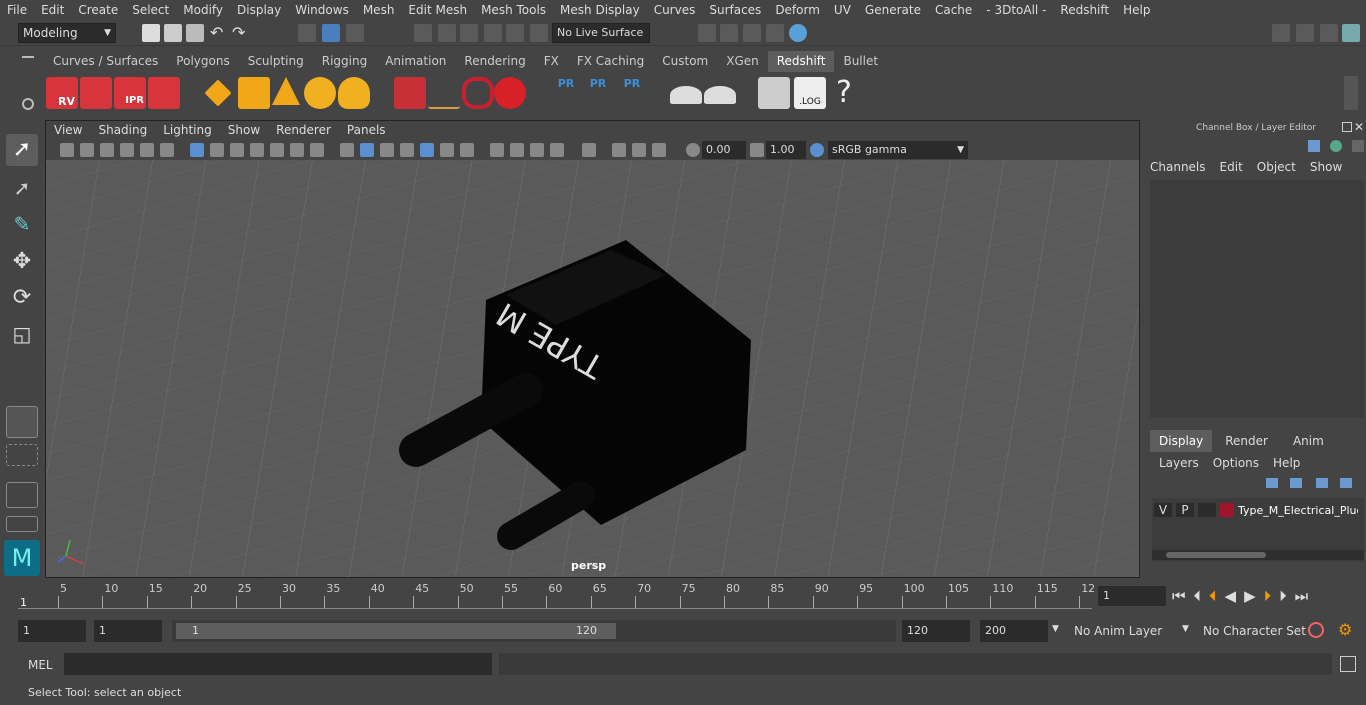 Image resolution: width=1366 pixels, height=705 pixels. I want to click on menu-deform: Deform, so click(797, 10).